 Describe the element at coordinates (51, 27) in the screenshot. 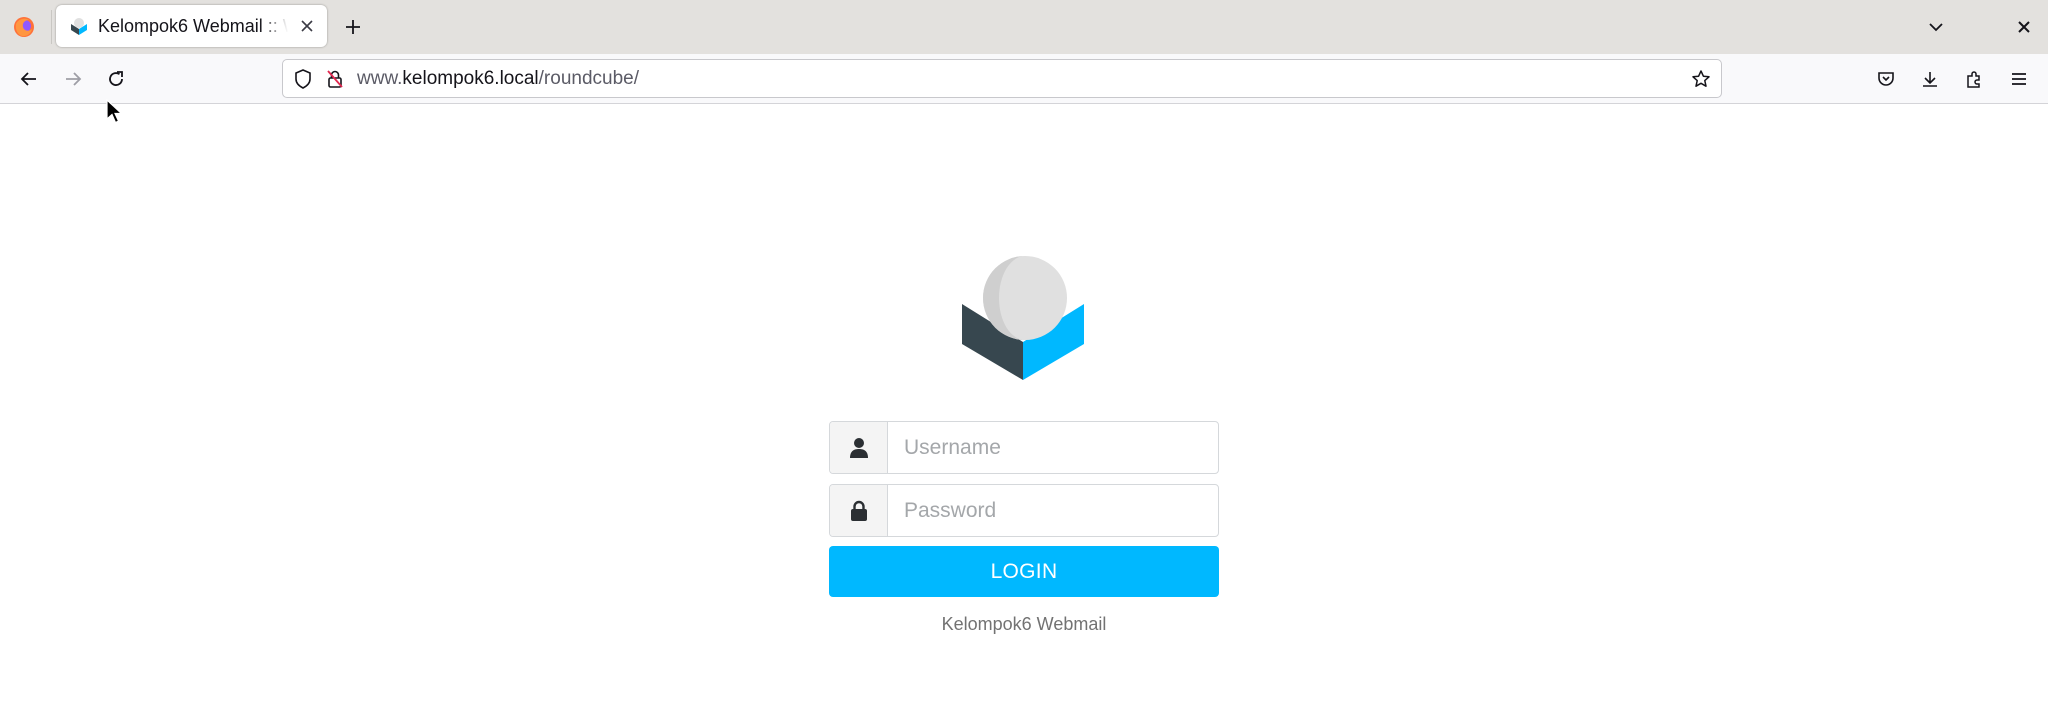

I see `tab-strip-separator` at that location.